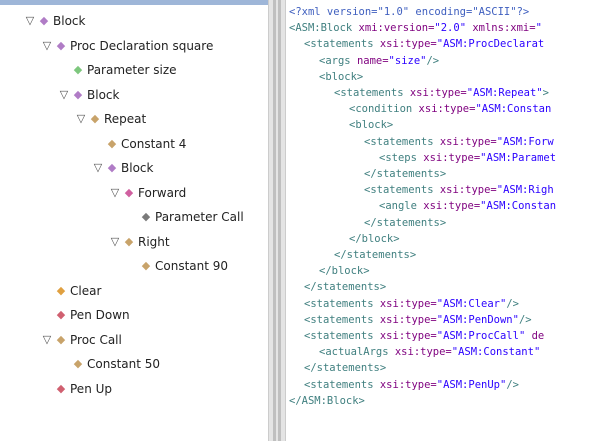 Image resolution: width=610 pixels, height=441 pixels. What do you see at coordinates (477, 319) in the screenshot?
I see `xml-token-val: "ASM:PenDown"` at bounding box center [477, 319].